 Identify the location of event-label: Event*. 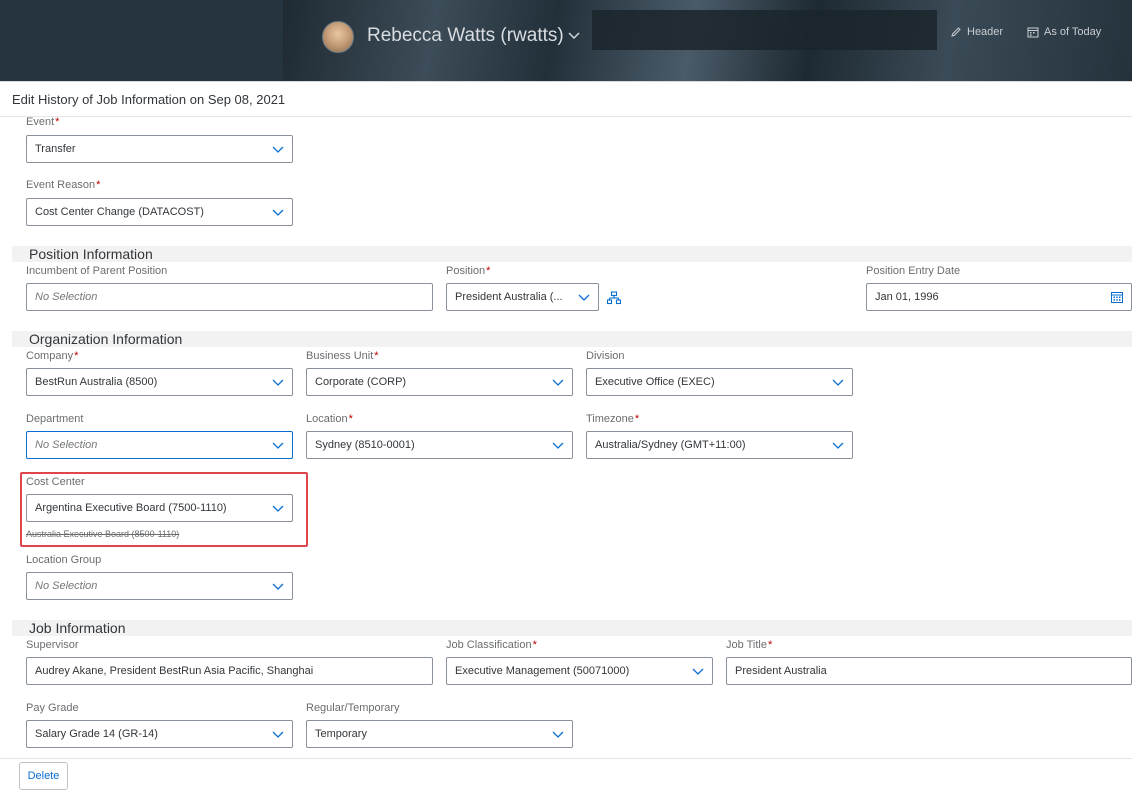
(43, 122).